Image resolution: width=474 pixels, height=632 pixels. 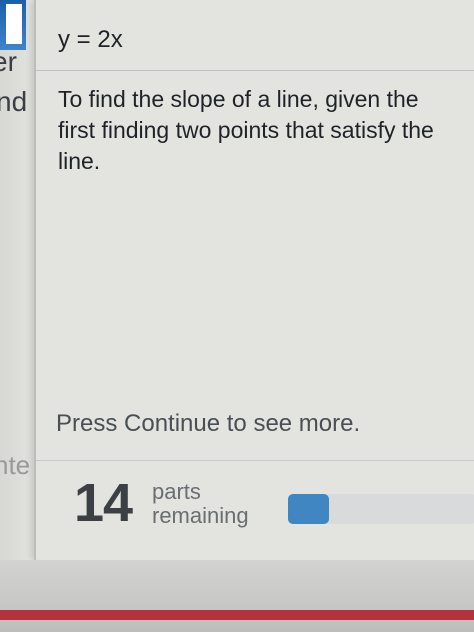 I want to click on progress-bar, so click(x=381, y=509).